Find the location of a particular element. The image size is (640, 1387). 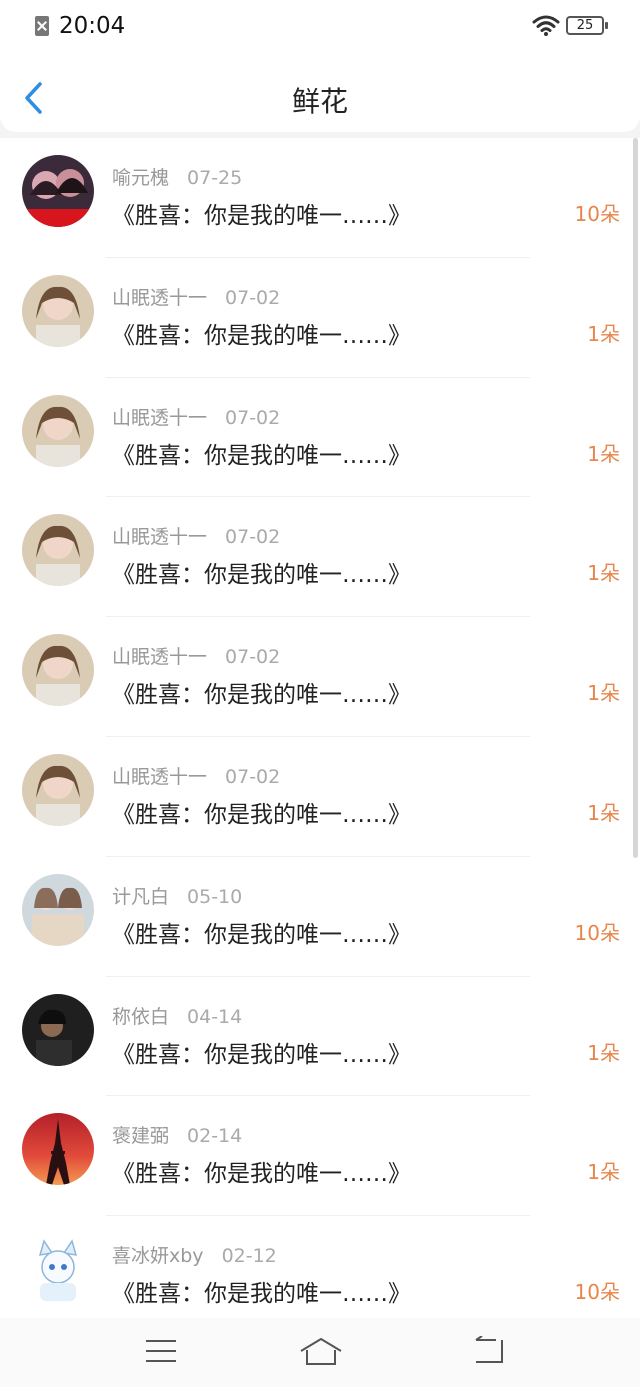

user-name: 计凡白 is located at coordinates (140, 897).